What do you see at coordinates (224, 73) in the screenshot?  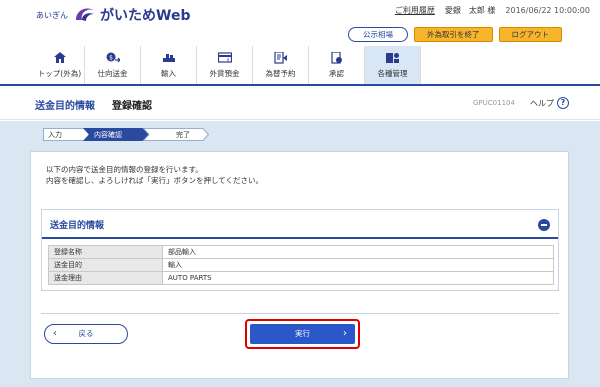 I see `nav-label: 外貨預金` at bounding box center [224, 73].